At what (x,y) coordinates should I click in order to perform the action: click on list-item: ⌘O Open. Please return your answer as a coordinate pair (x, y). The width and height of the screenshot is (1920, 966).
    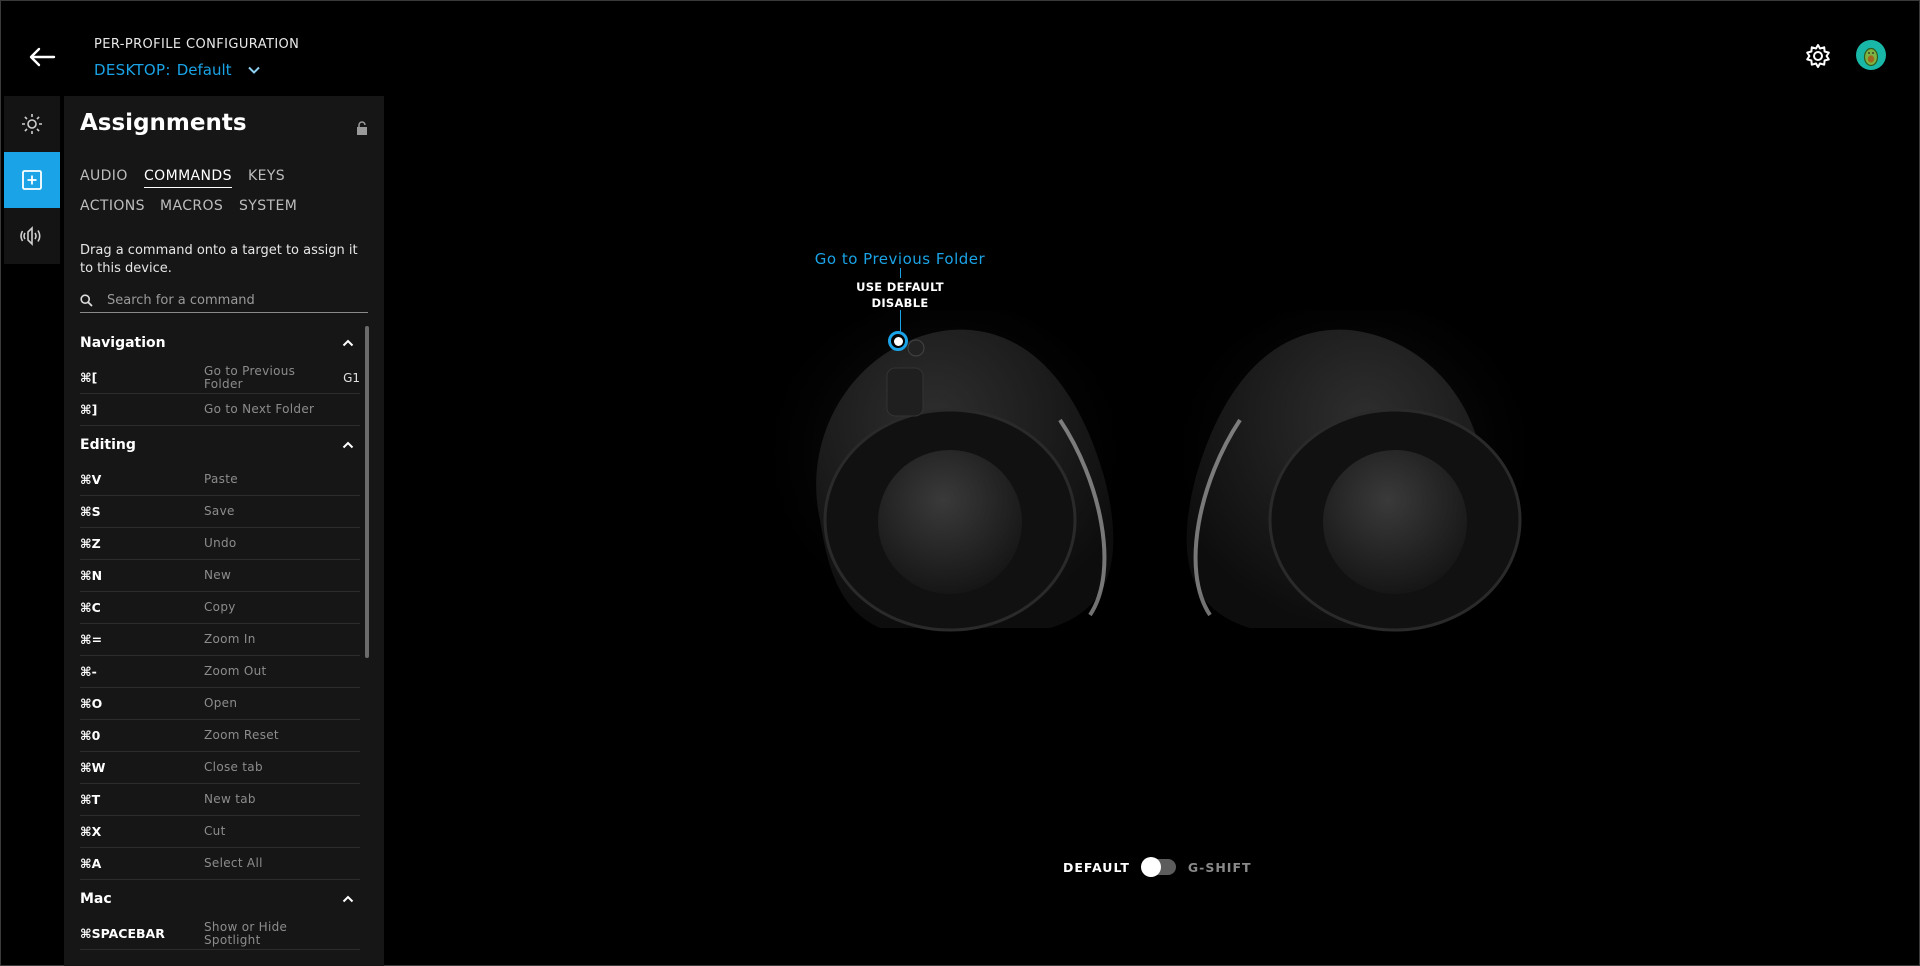
    Looking at the image, I should click on (220, 704).